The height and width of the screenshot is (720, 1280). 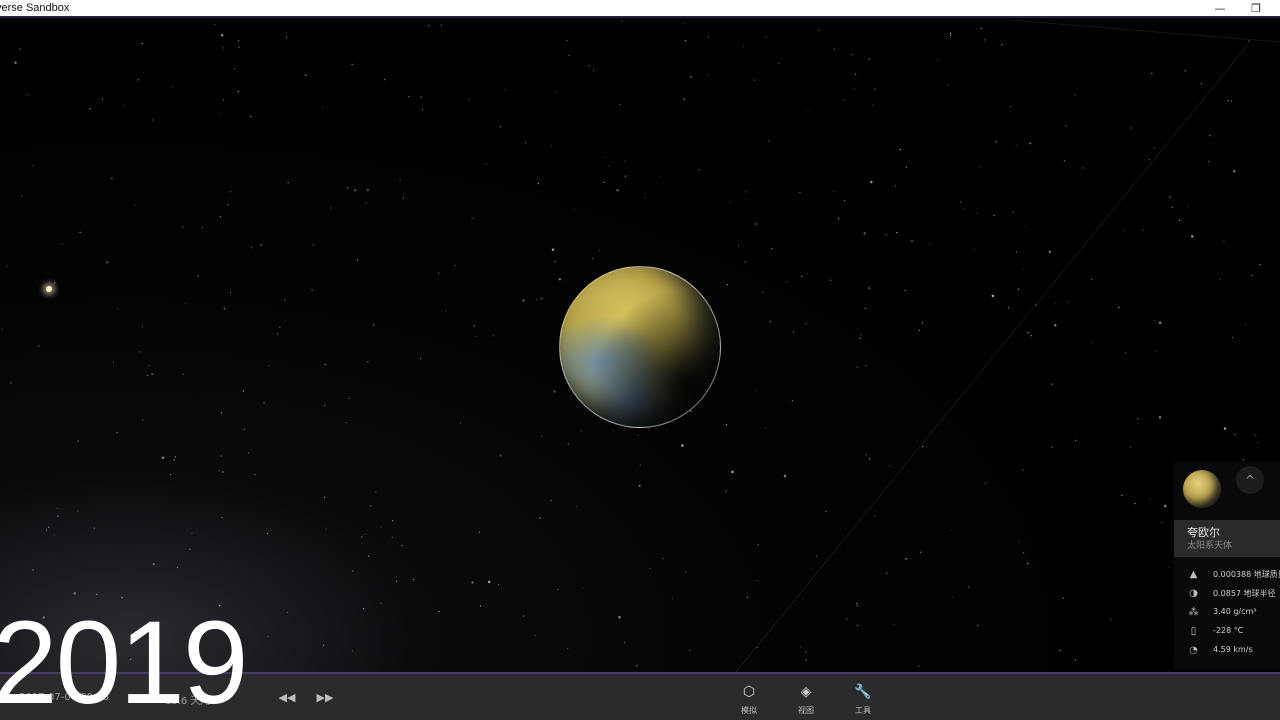 I want to click on mass-icon: ▲, so click(x=1193, y=574).